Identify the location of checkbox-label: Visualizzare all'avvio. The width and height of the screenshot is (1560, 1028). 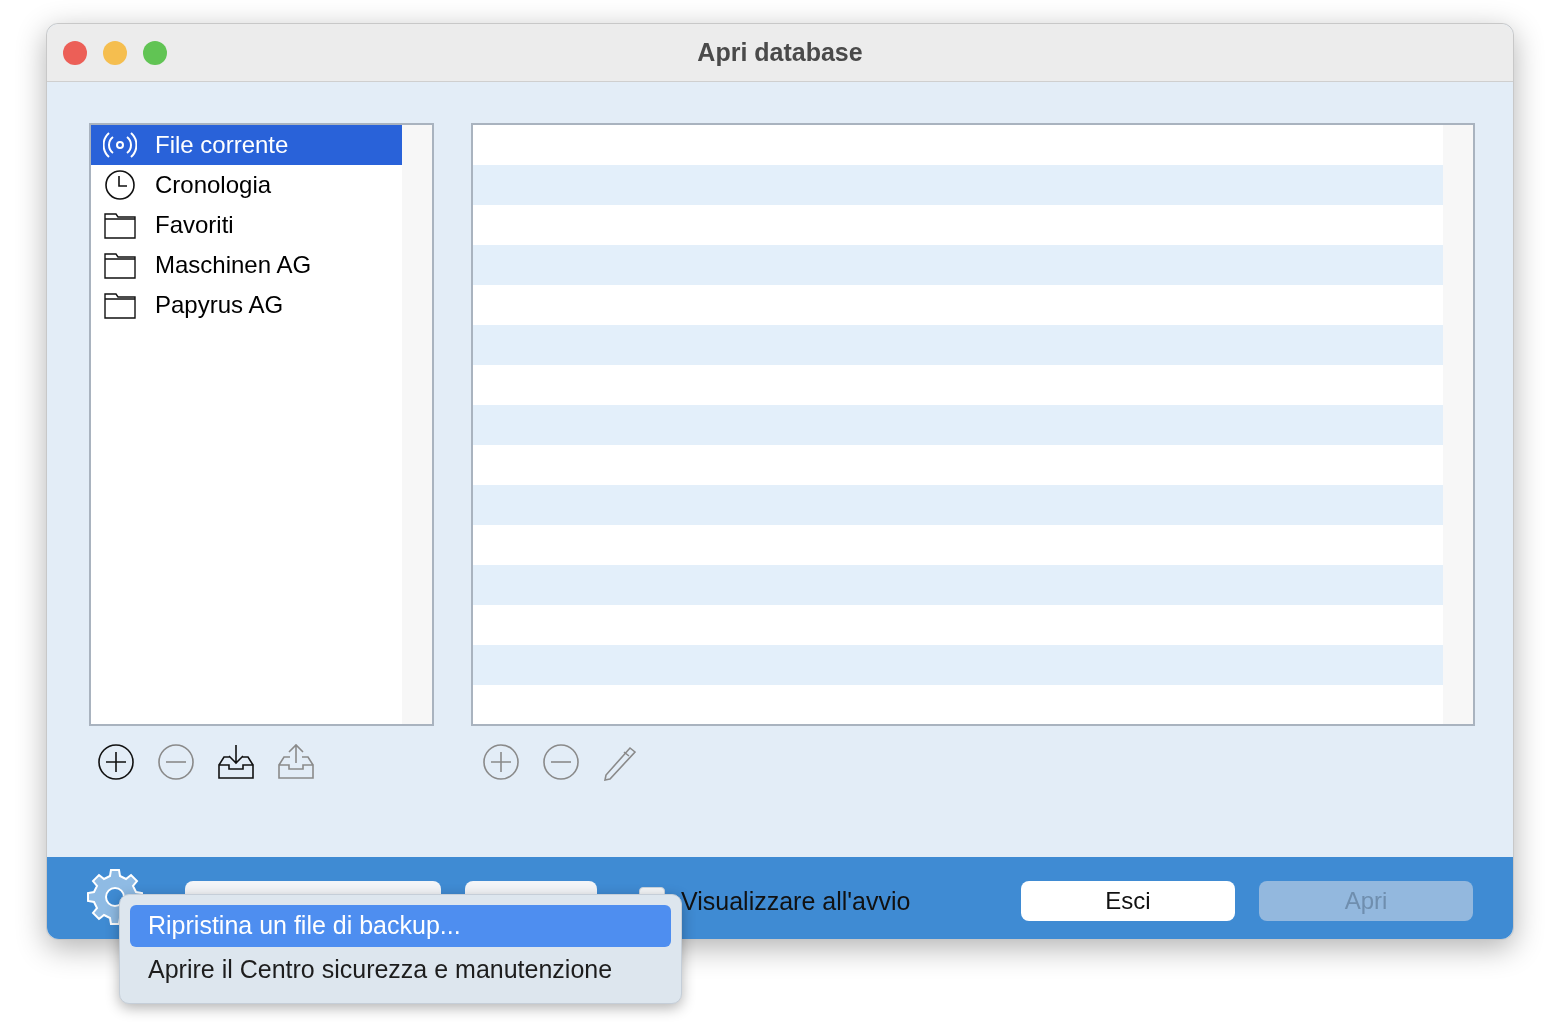
(796, 901).